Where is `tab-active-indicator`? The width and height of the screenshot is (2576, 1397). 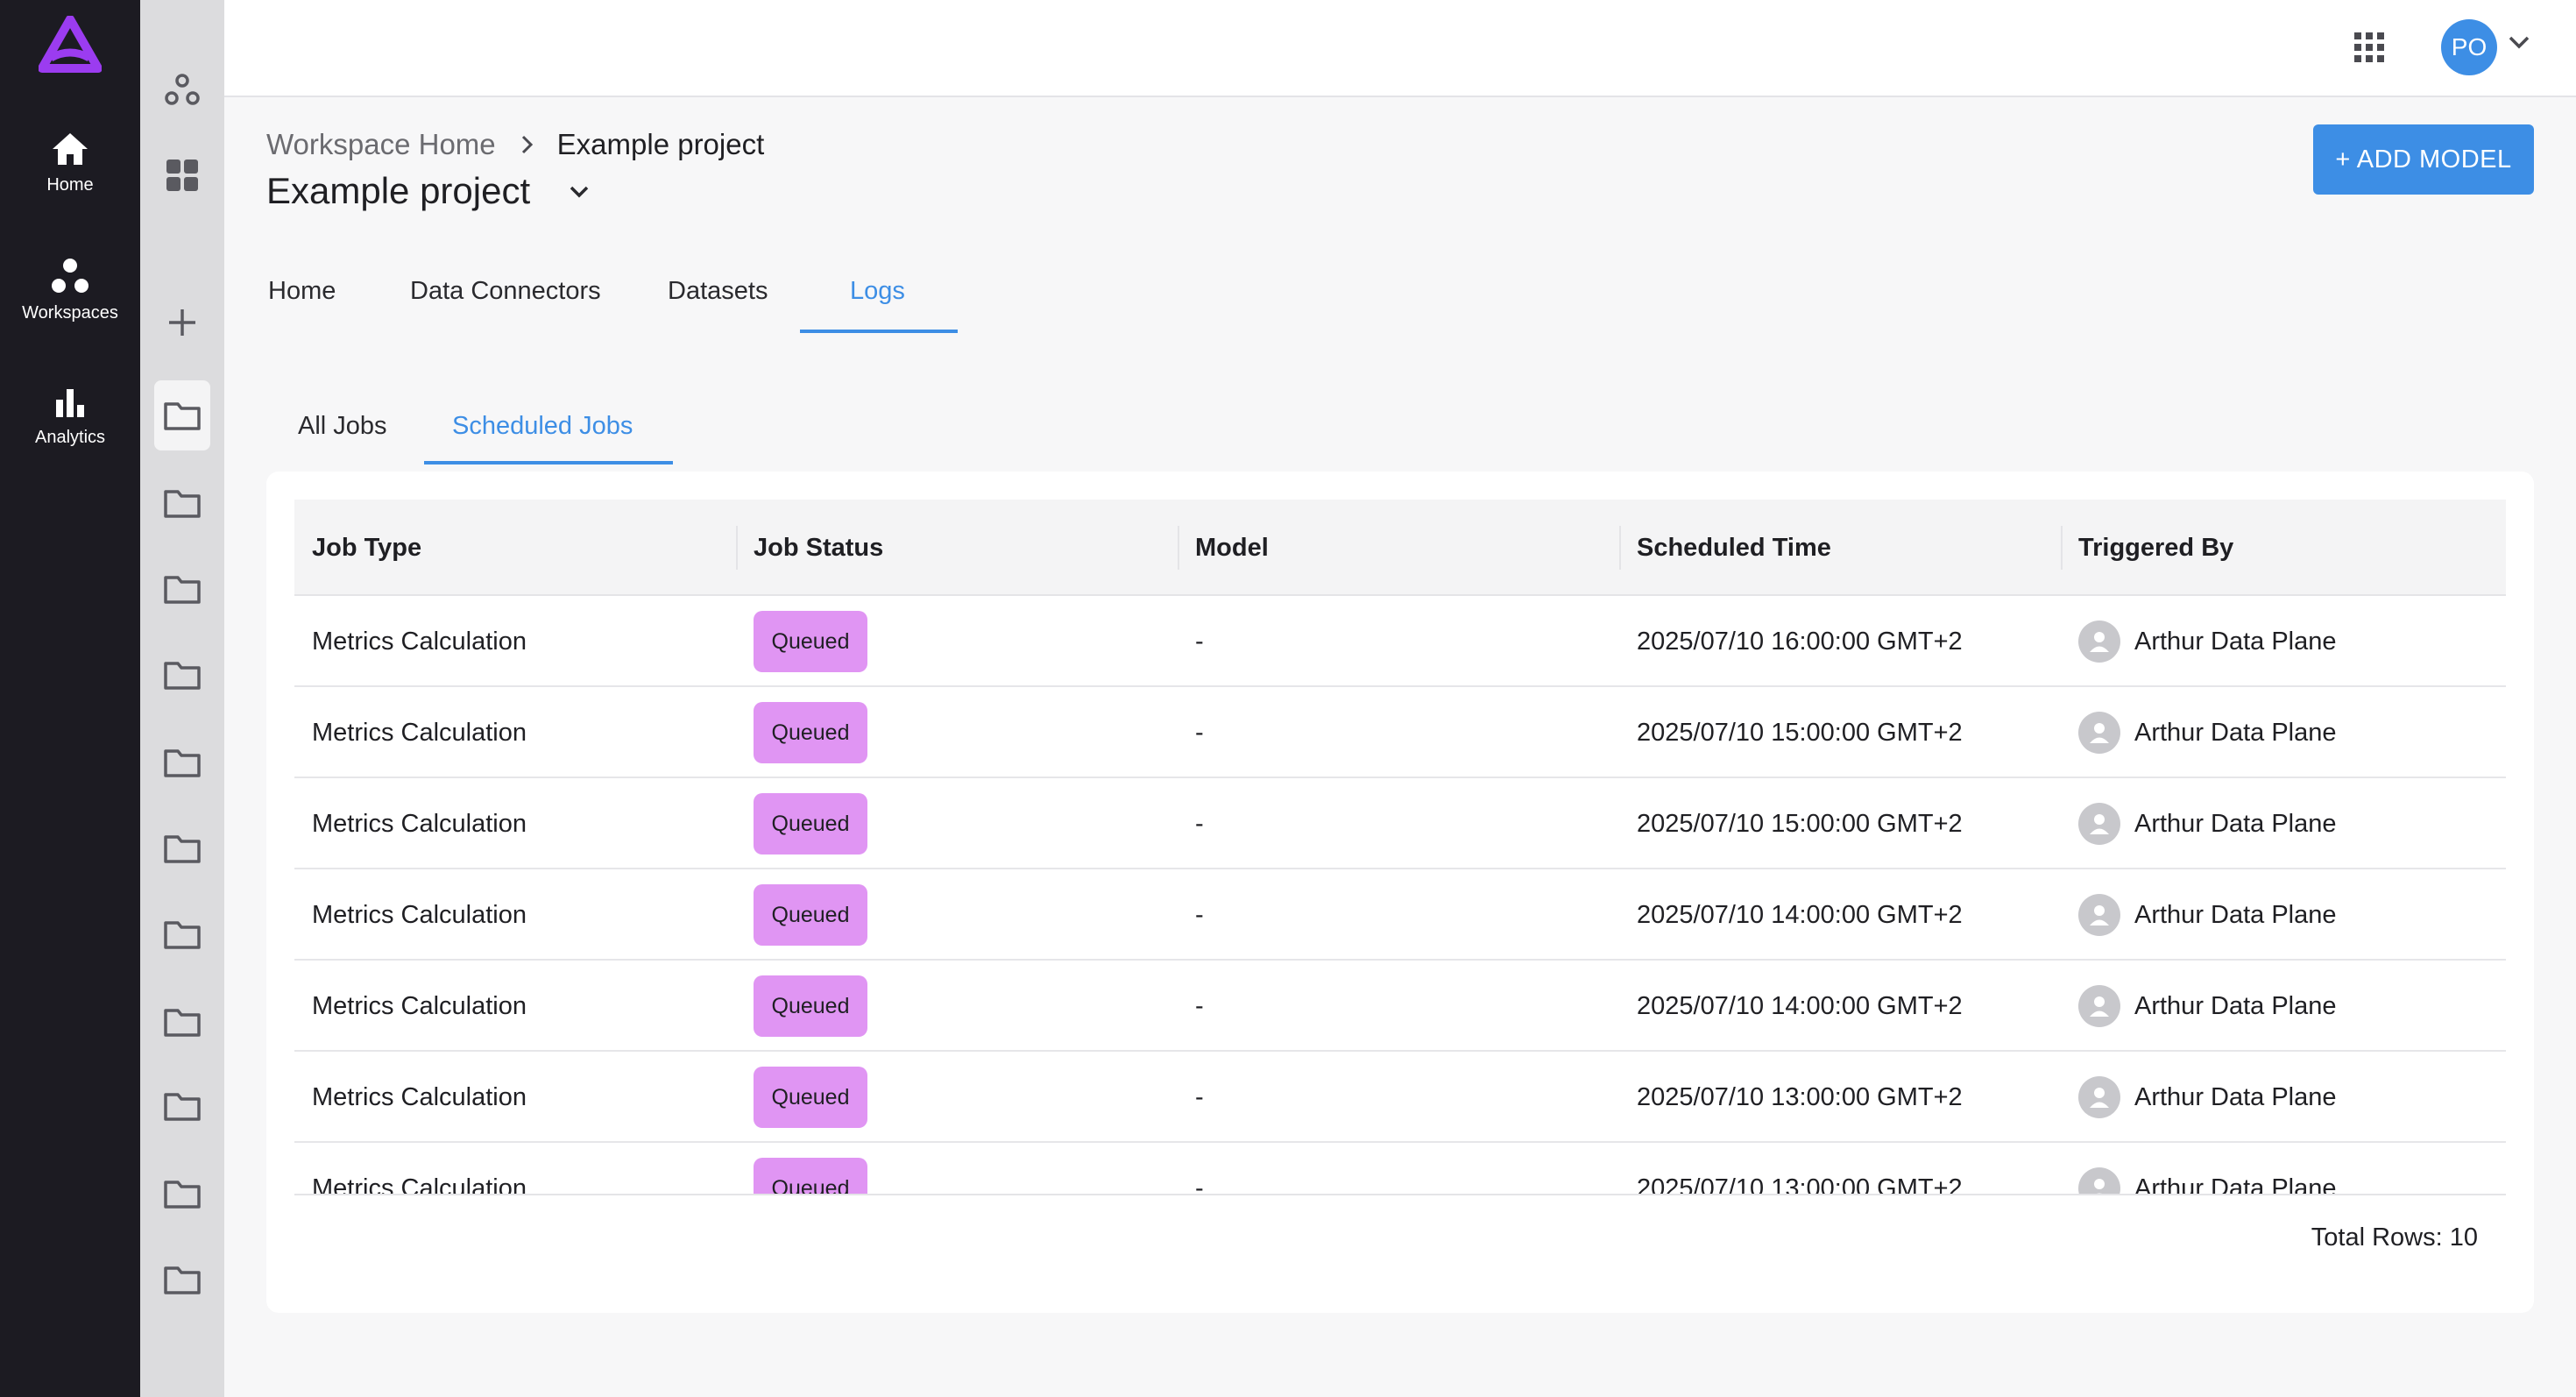 tab-active-indicator is located at coordinates (879, 331).